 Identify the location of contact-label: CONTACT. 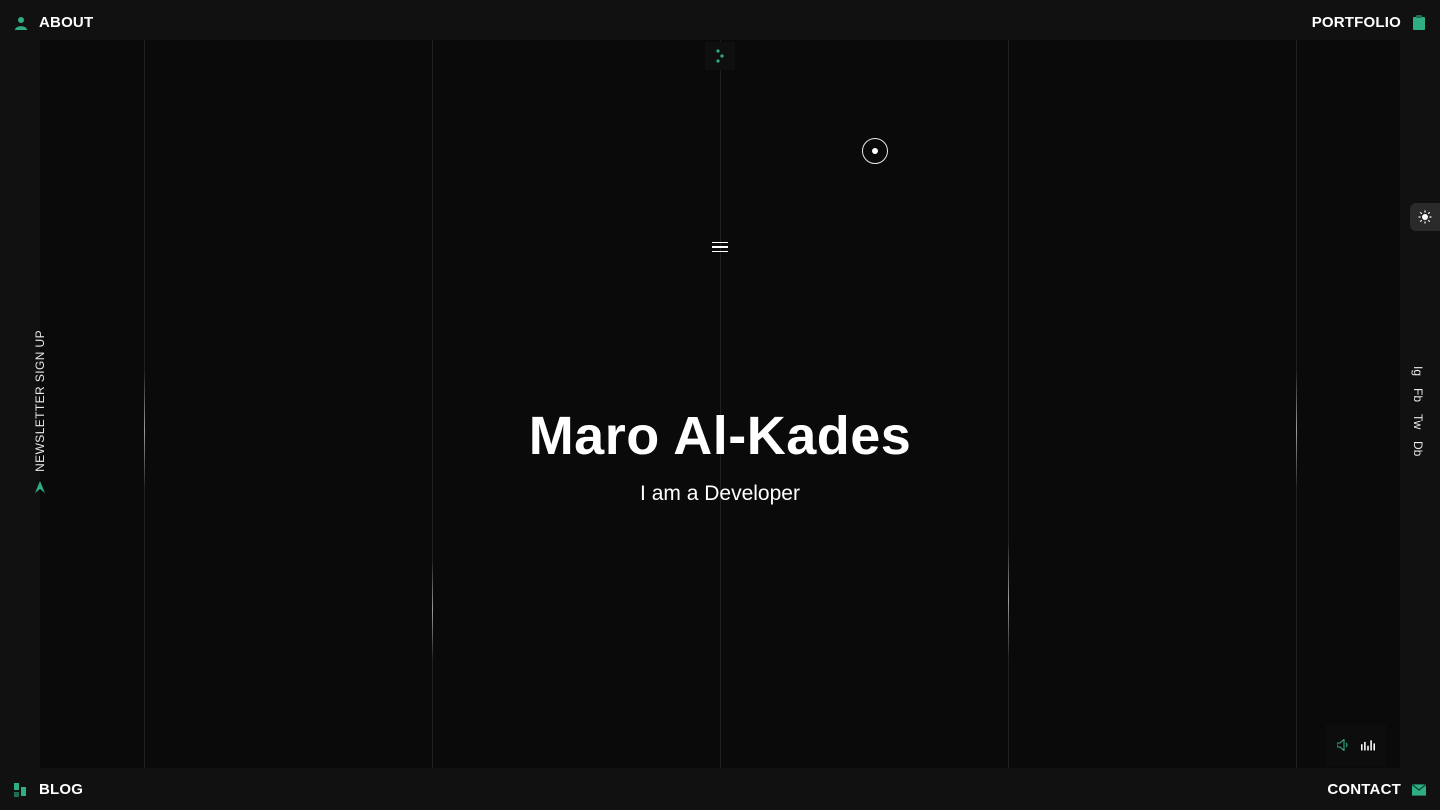
(1364, 789).